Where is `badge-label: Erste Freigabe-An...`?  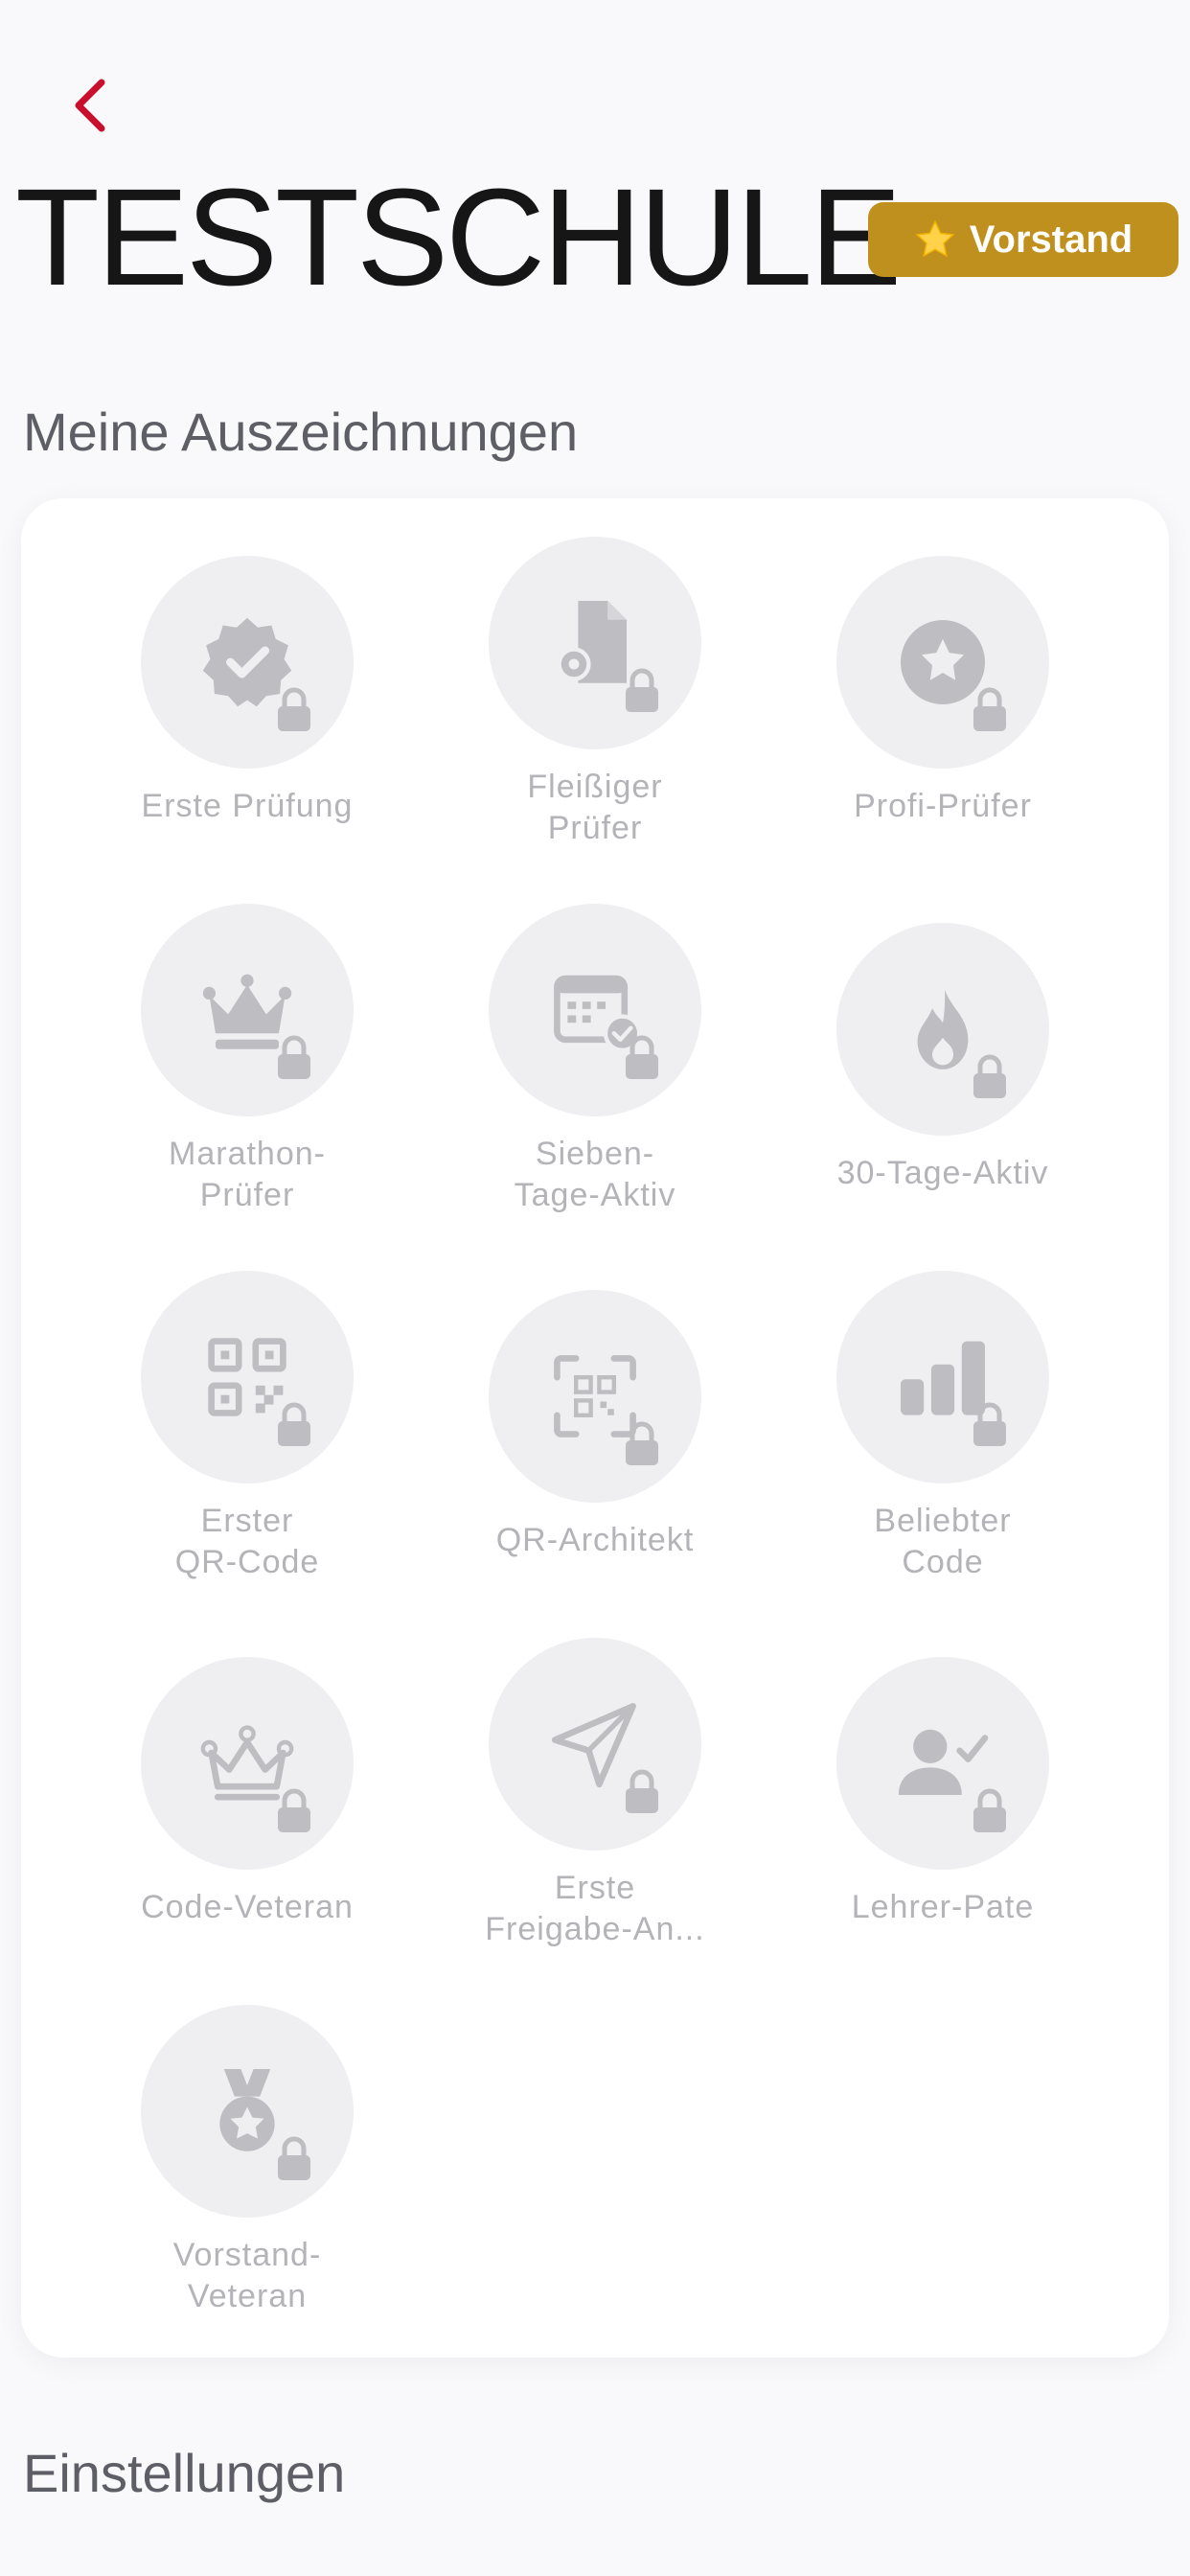 badge-label: Erste Freigabe-An... is located at coordinates (595, 1908).